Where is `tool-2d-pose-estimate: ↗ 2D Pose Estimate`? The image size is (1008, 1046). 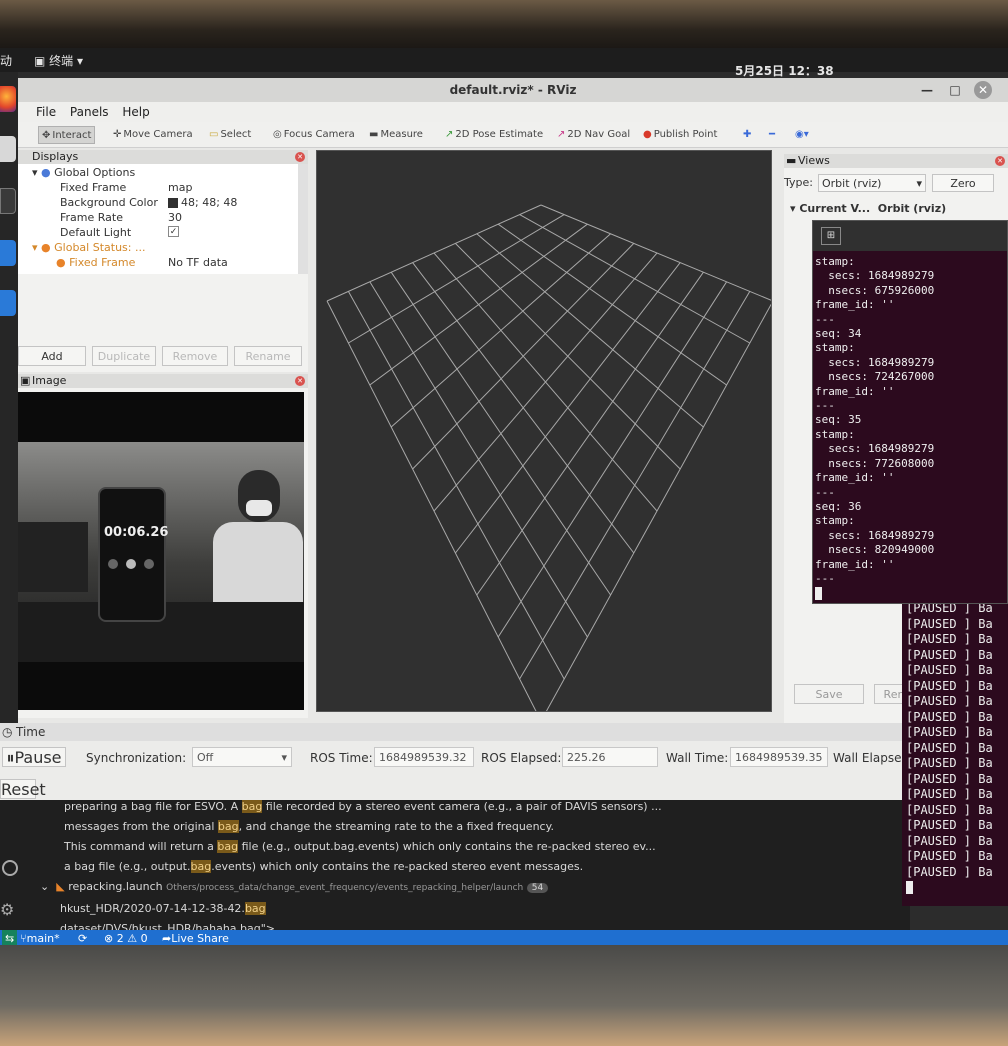 tool-2d-pose-estimate: ↗ 2D Pose Estimate is located at coordinates (494, 135).